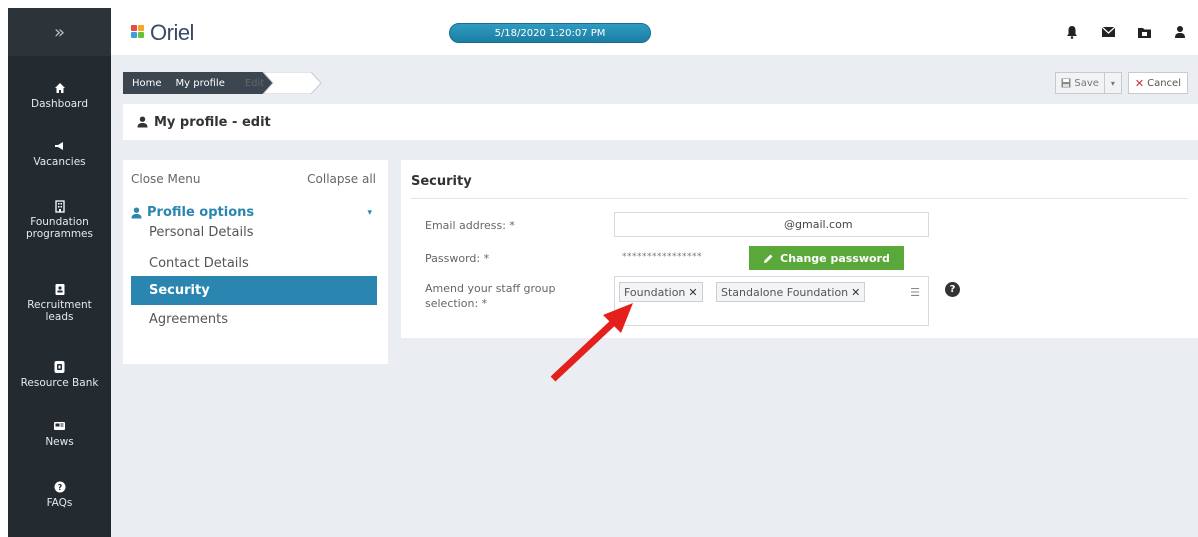 This screenshot has height=537, width=1198. Describe the element at coordinates (255, 236) in the screenshot. I see `menu-item-personal-details: Personal Details` at that location.